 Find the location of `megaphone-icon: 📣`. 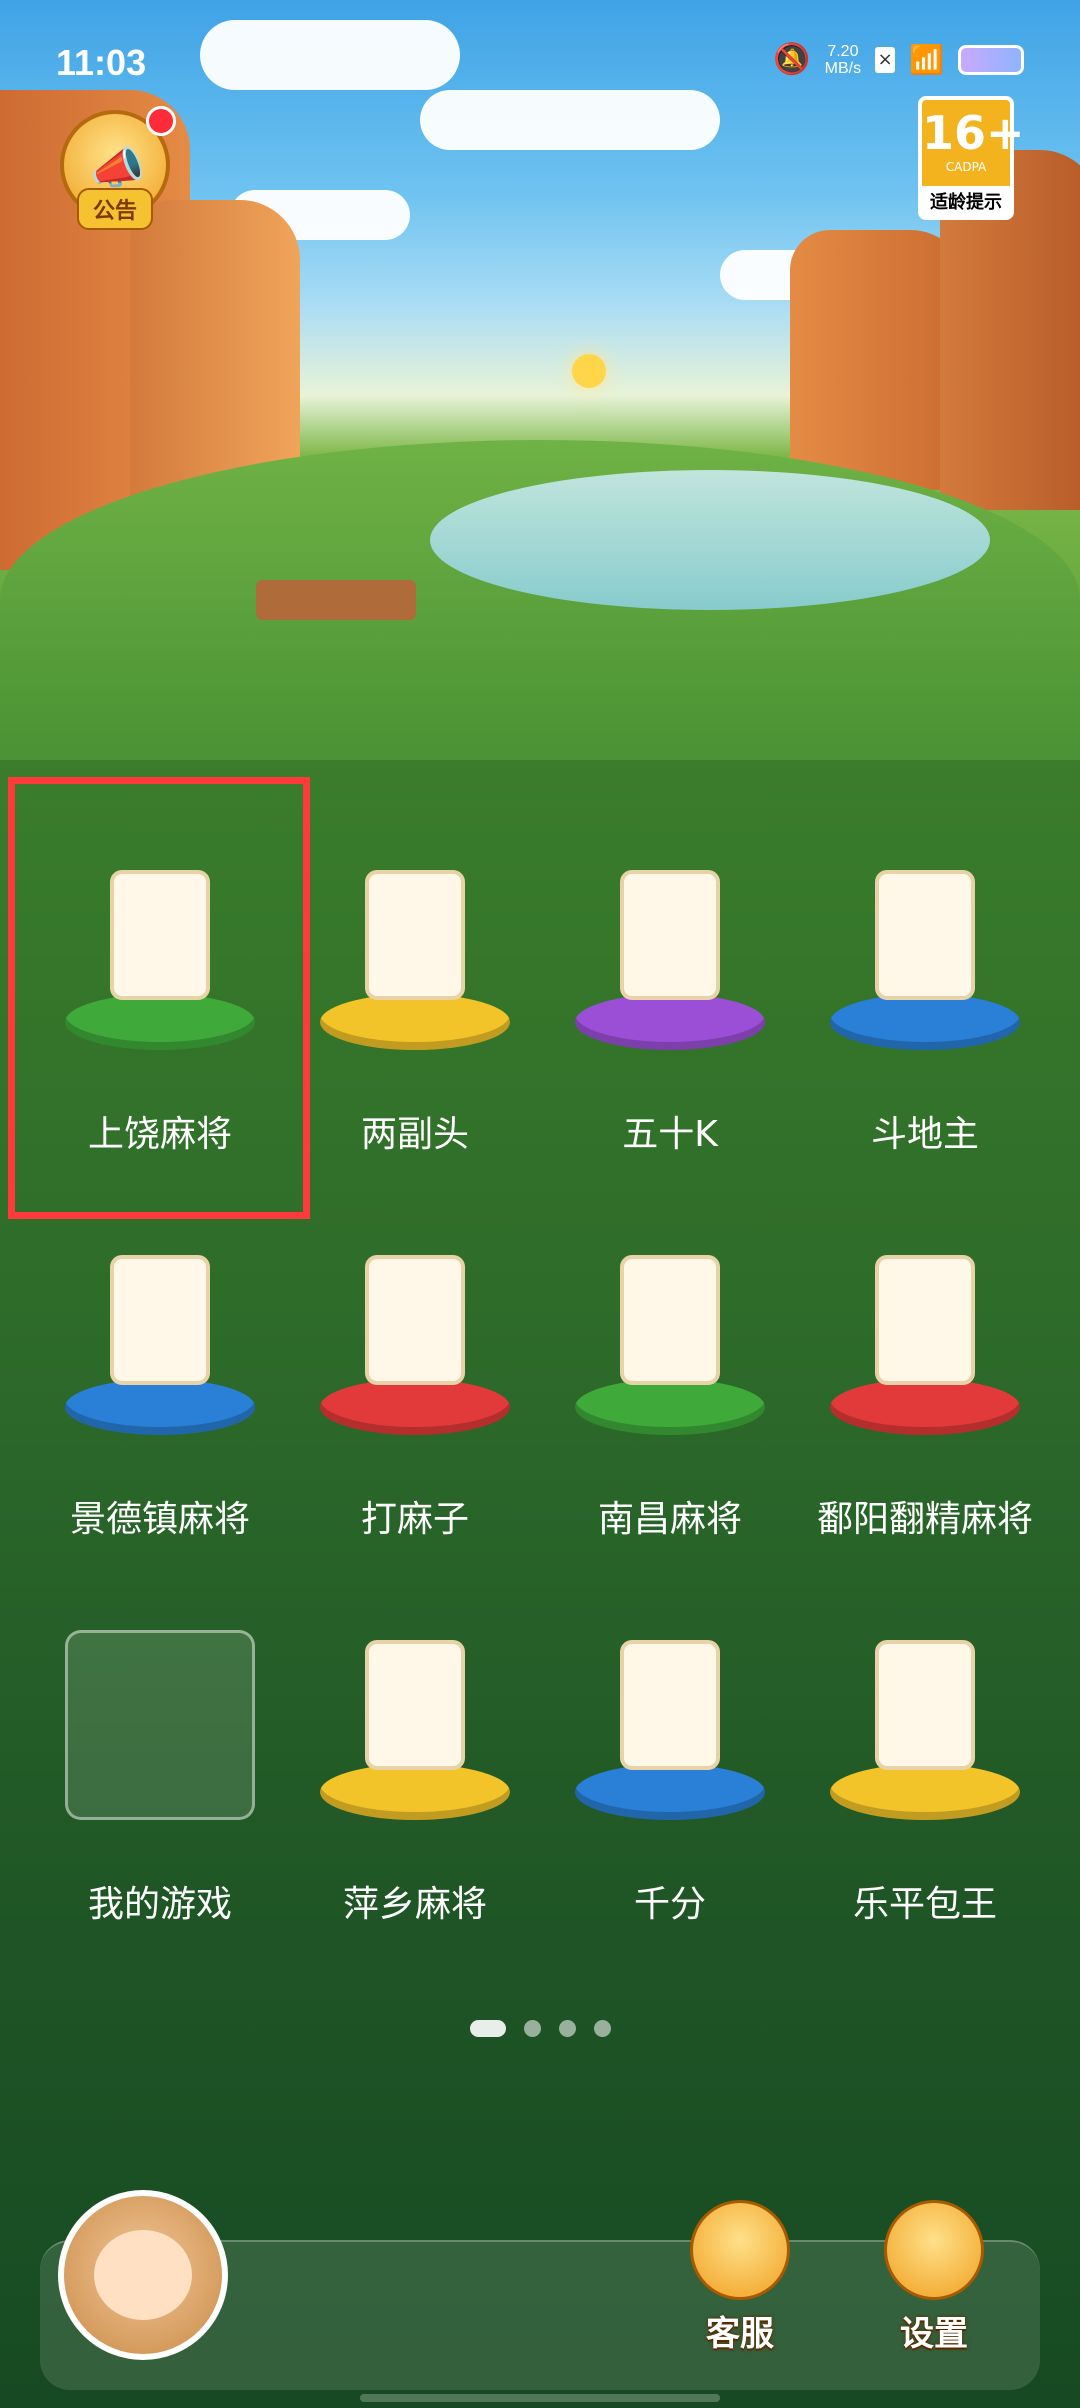

megaphone-icon: 📣 is located at coordinates (117, 168).